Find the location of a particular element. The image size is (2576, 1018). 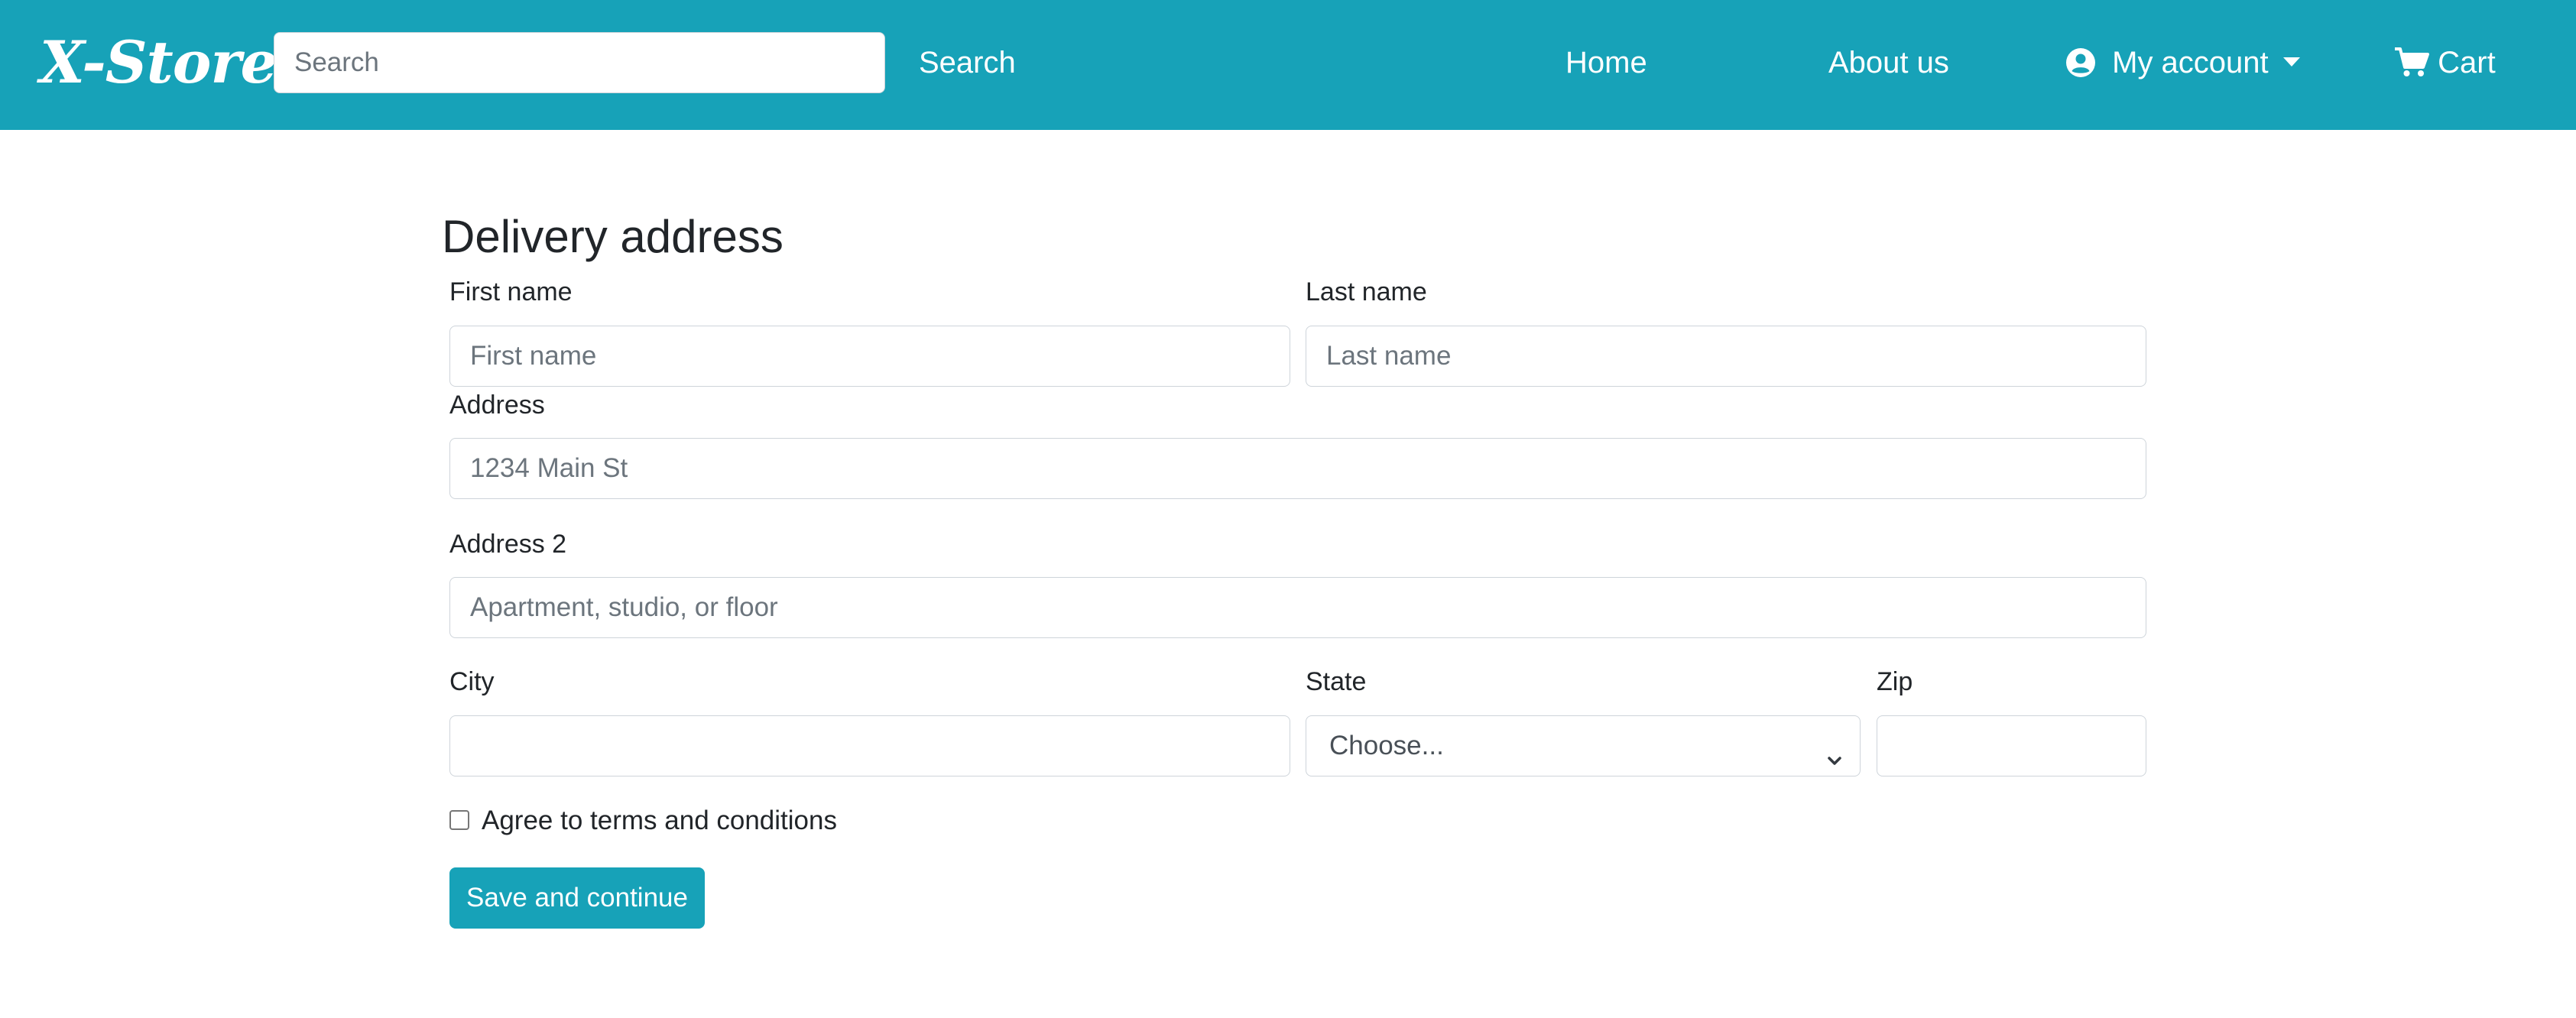

address-label: Address is located at coordinates (497, 405).